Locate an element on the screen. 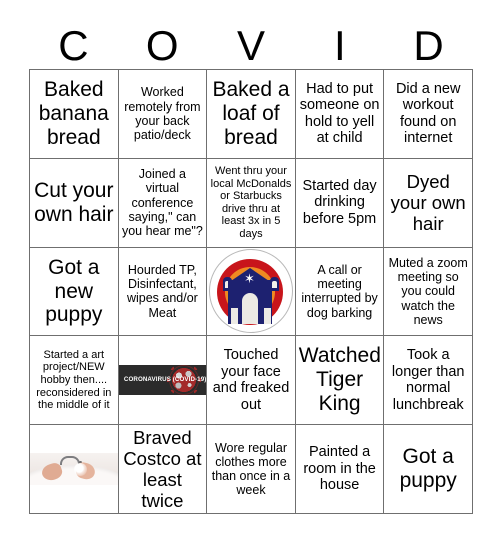 This screenshot has height=544, width=500. bingo-cell-r1c3: Baked a loaf of bread is located at coordinates (251, 114).